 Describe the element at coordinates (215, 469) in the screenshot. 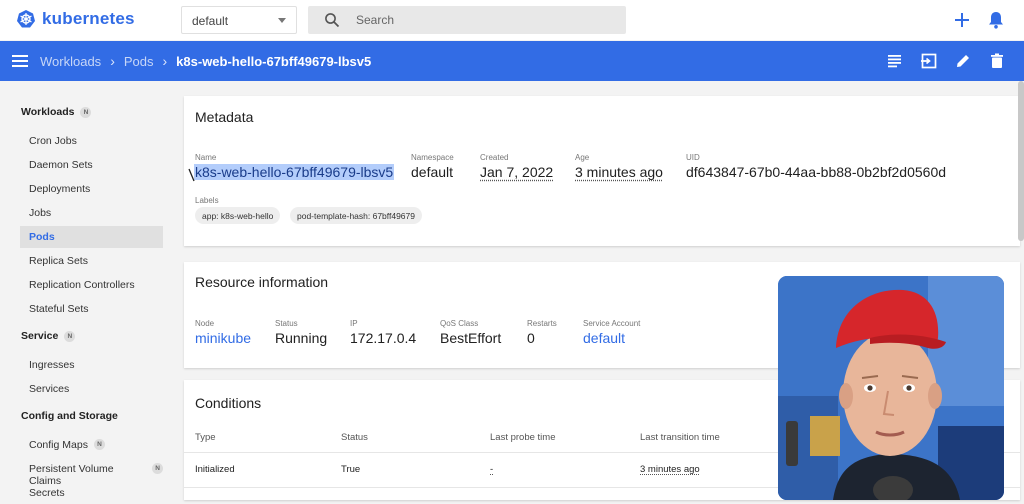

I see `condition-type: Initialized` at that location.